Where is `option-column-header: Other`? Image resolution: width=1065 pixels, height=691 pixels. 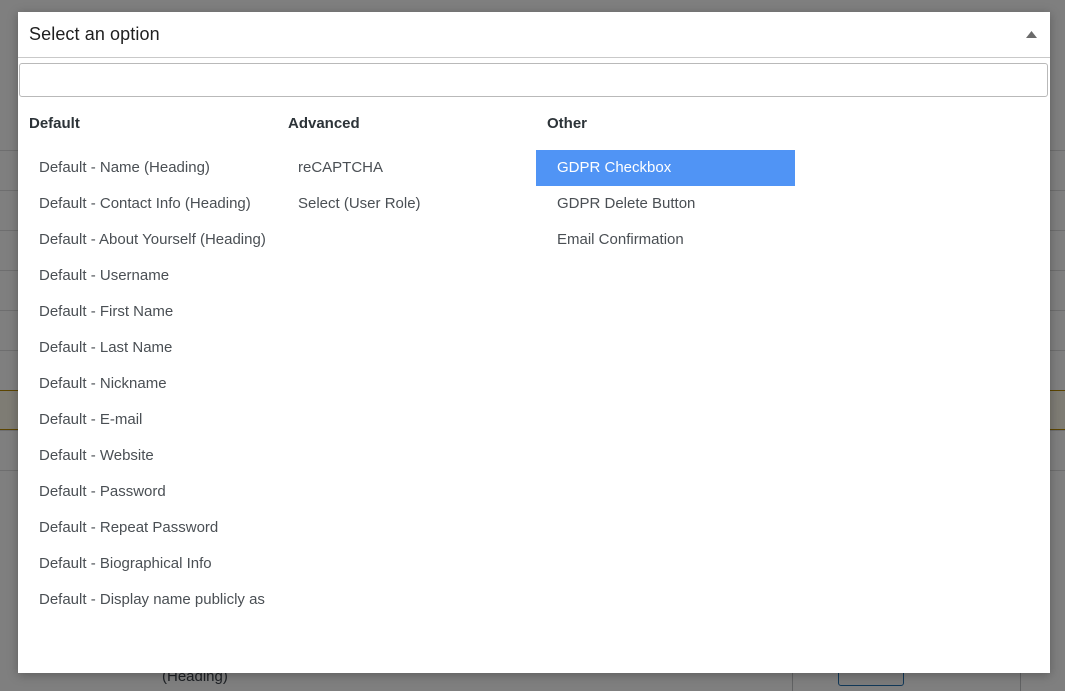 option-column-header: Other is located at coordinates (567, 123).